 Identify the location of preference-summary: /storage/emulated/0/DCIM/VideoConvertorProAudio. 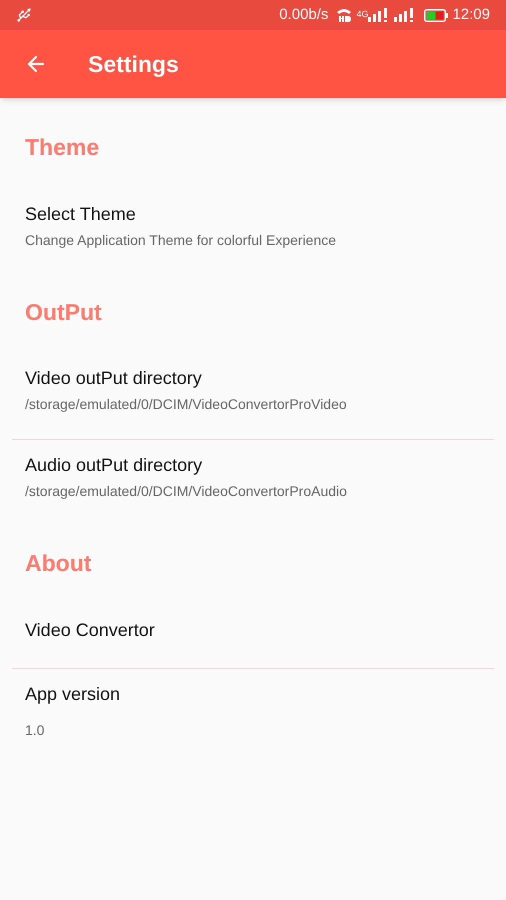
(186, 491).